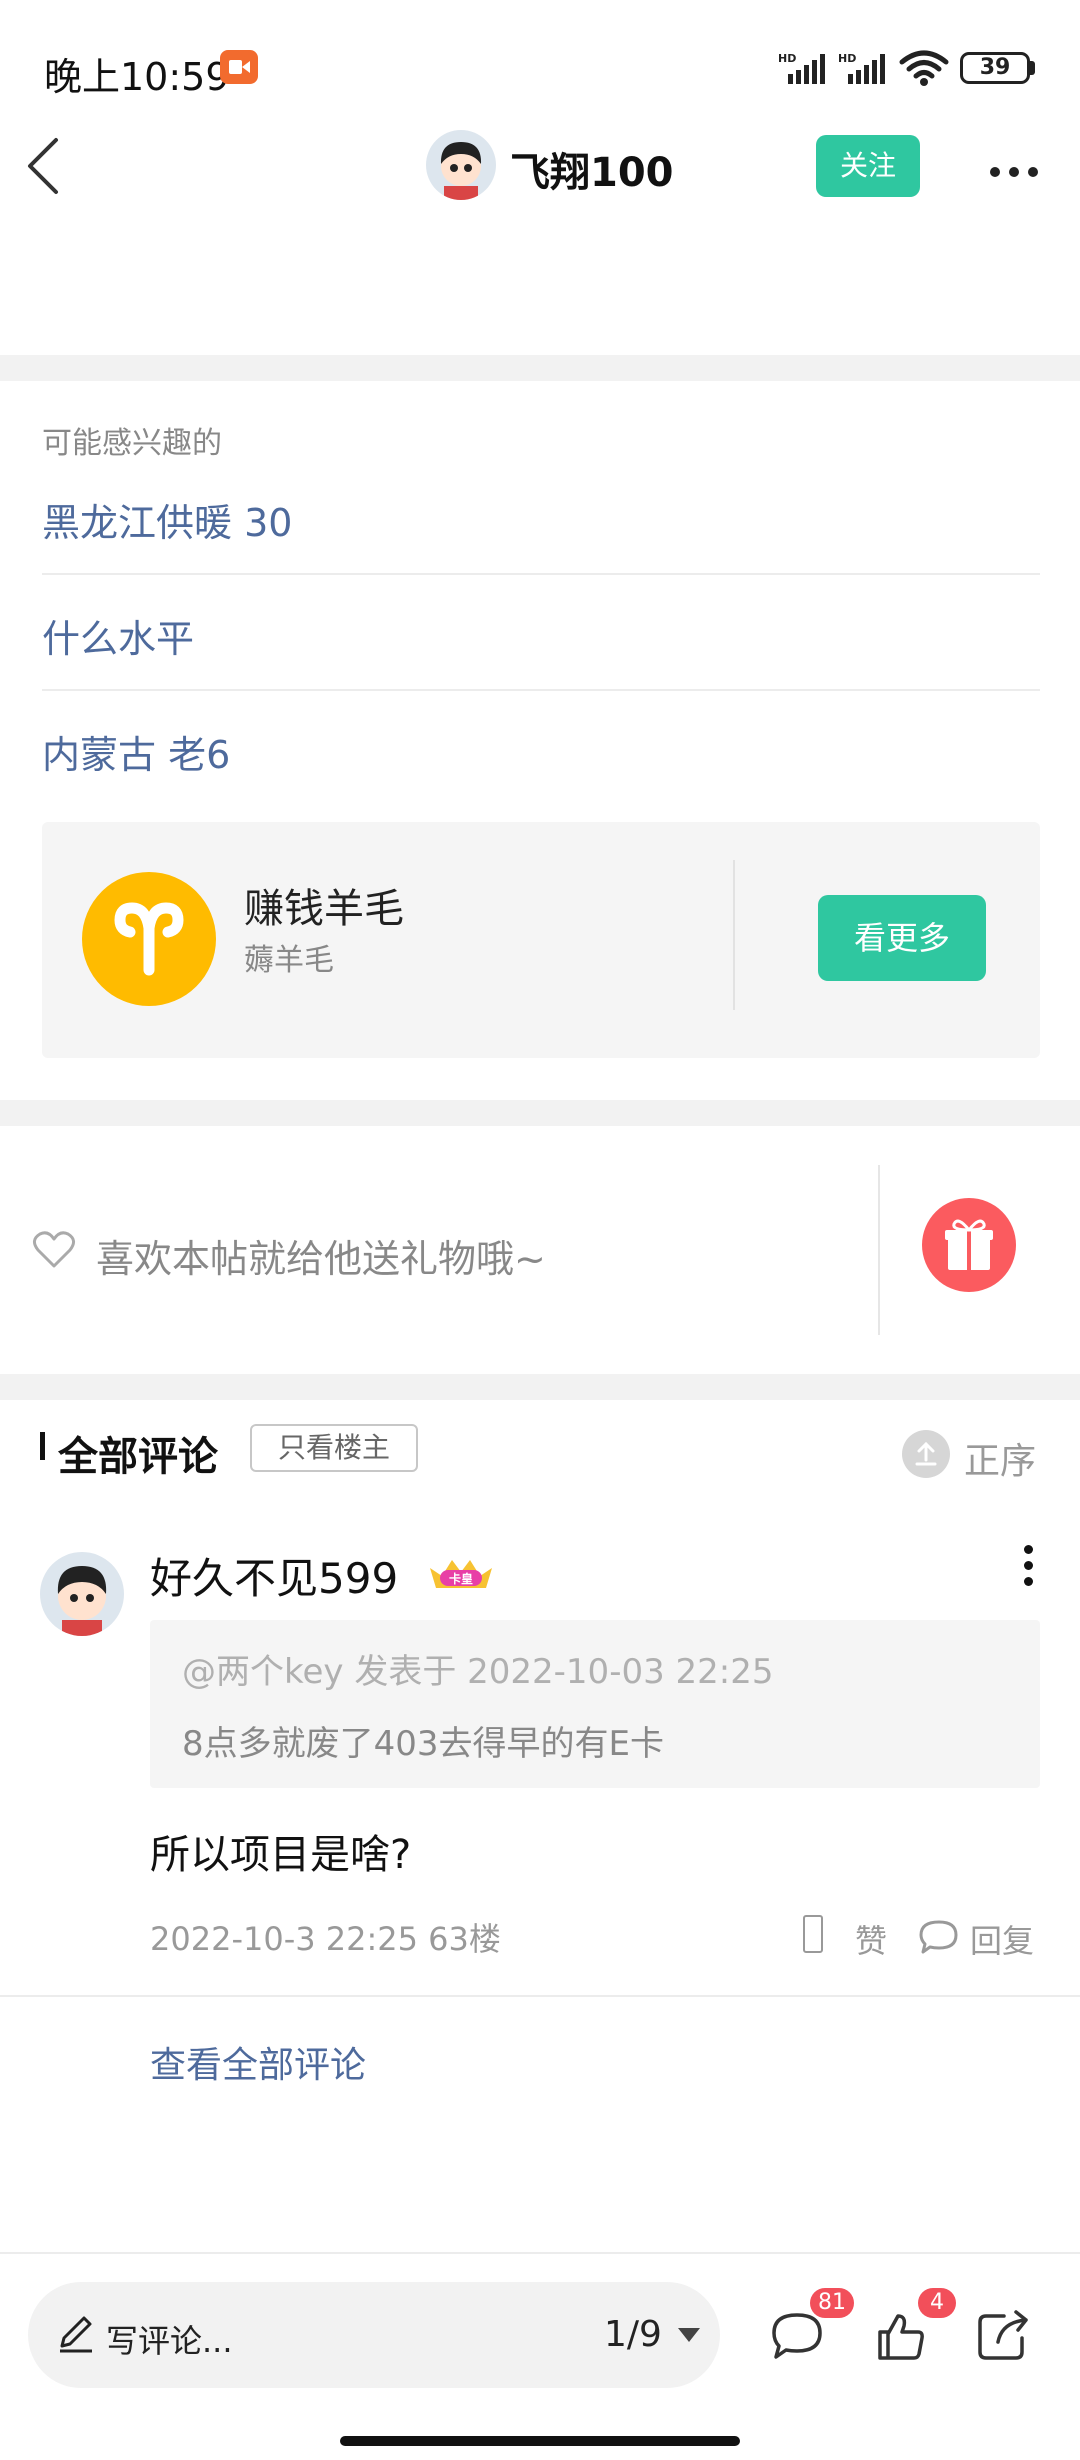 This screenshot has width=1080, height=2460. I want to click on op-only-button: 只看楼主, so click(334, 1448).